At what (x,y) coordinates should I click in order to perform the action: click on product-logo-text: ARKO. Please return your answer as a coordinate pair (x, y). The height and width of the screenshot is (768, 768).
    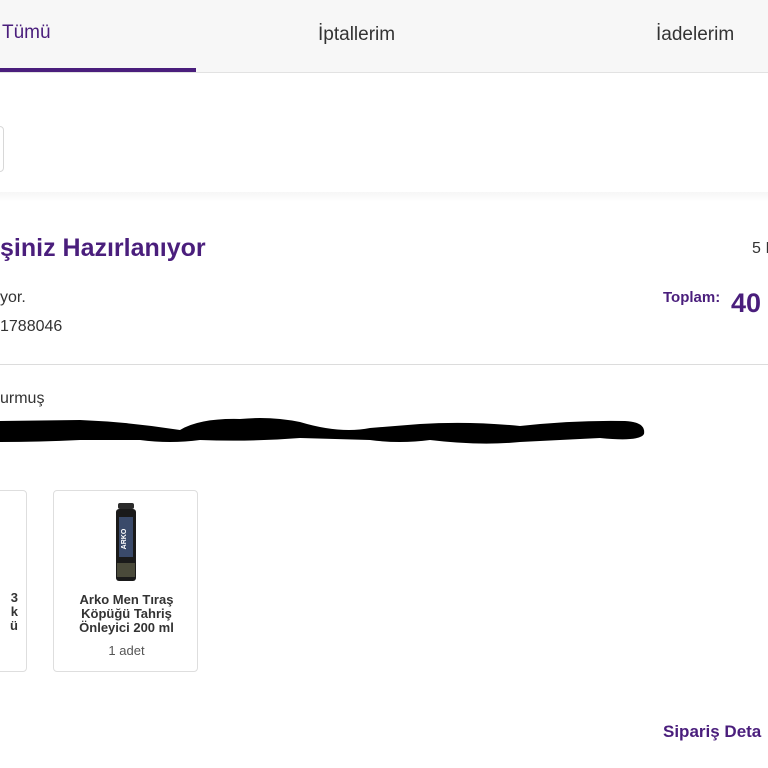
    Looking at the image, I should click on (124, 538).